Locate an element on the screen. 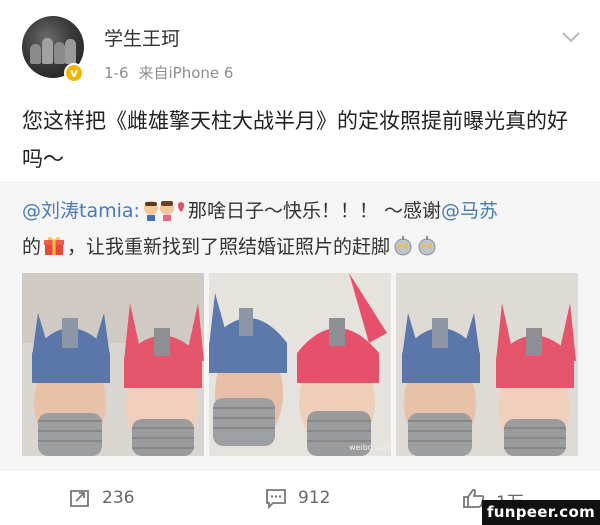 The image size is (600, 525). repost-count: 236 is located at coordinates (118, 498).